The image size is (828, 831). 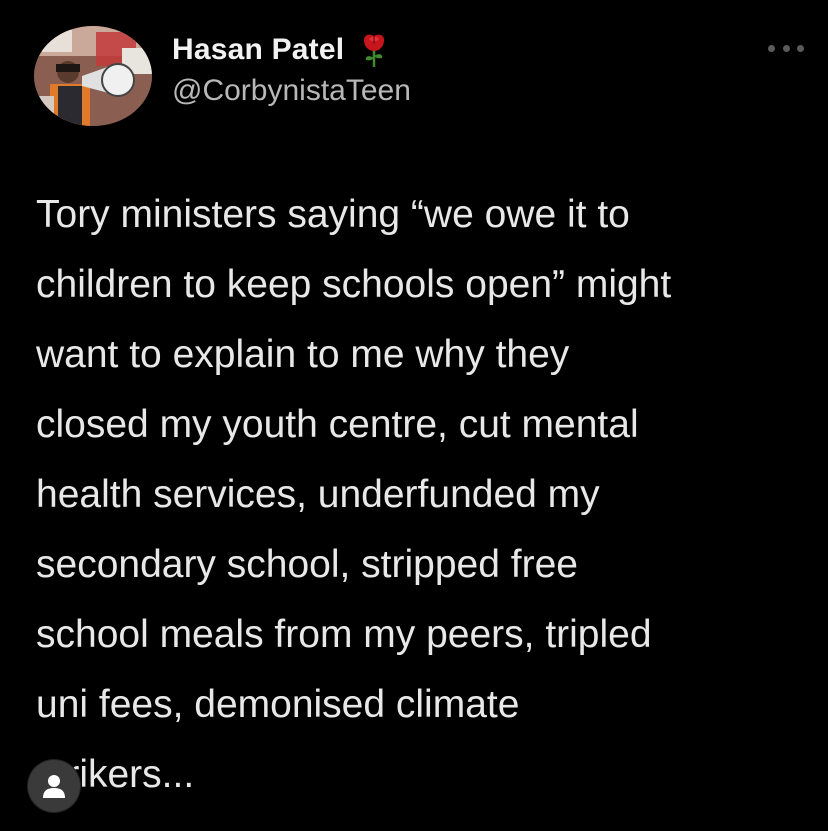 I want to click on person-icon, so click(x=54, y=786).